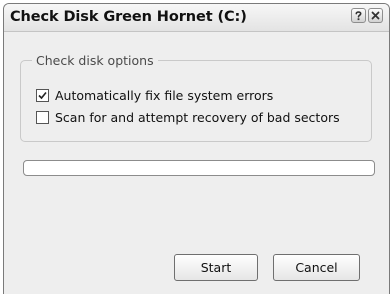 Image resolution: width=392 pixels, height=295 pixels. Describe the element at coordinates (164, 95) in the screenshot. I see `fix-errors-label: Automatically fix file system errors` at that location.